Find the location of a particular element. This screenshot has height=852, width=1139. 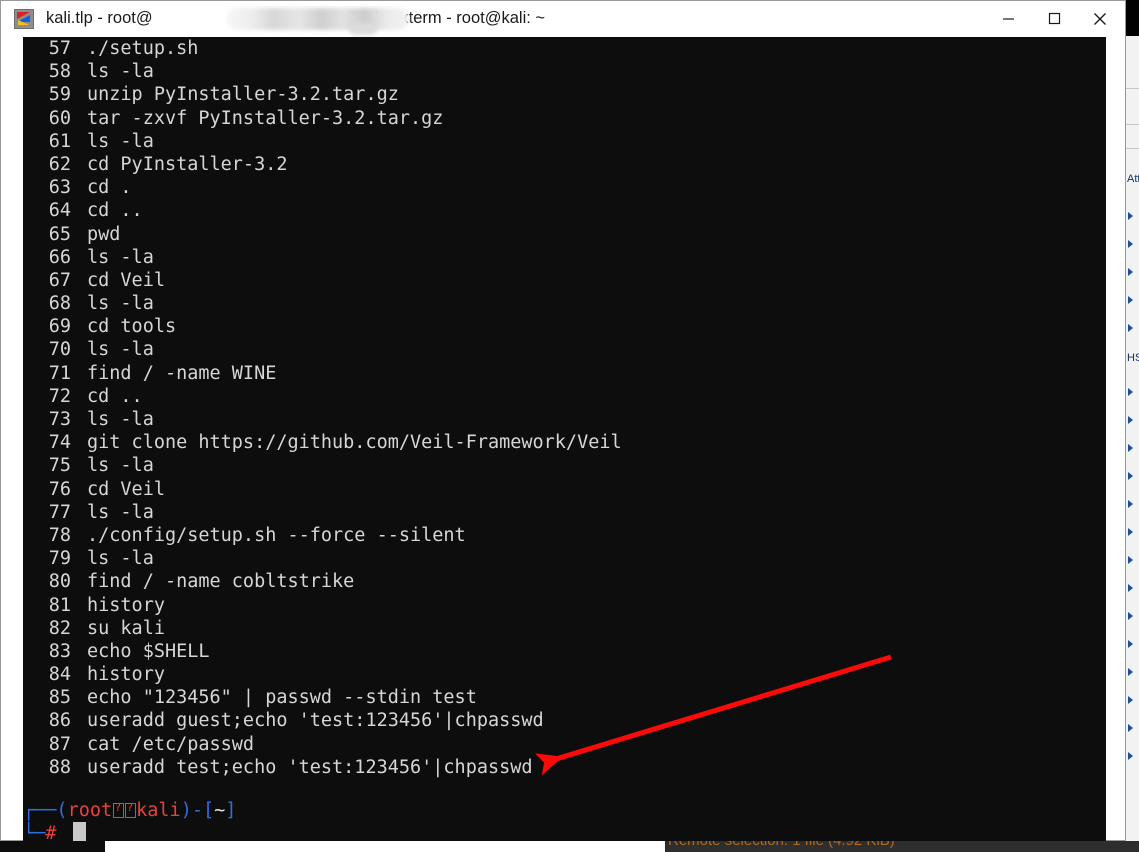

history-line-number: 86 is located at coordinates (59, 721).